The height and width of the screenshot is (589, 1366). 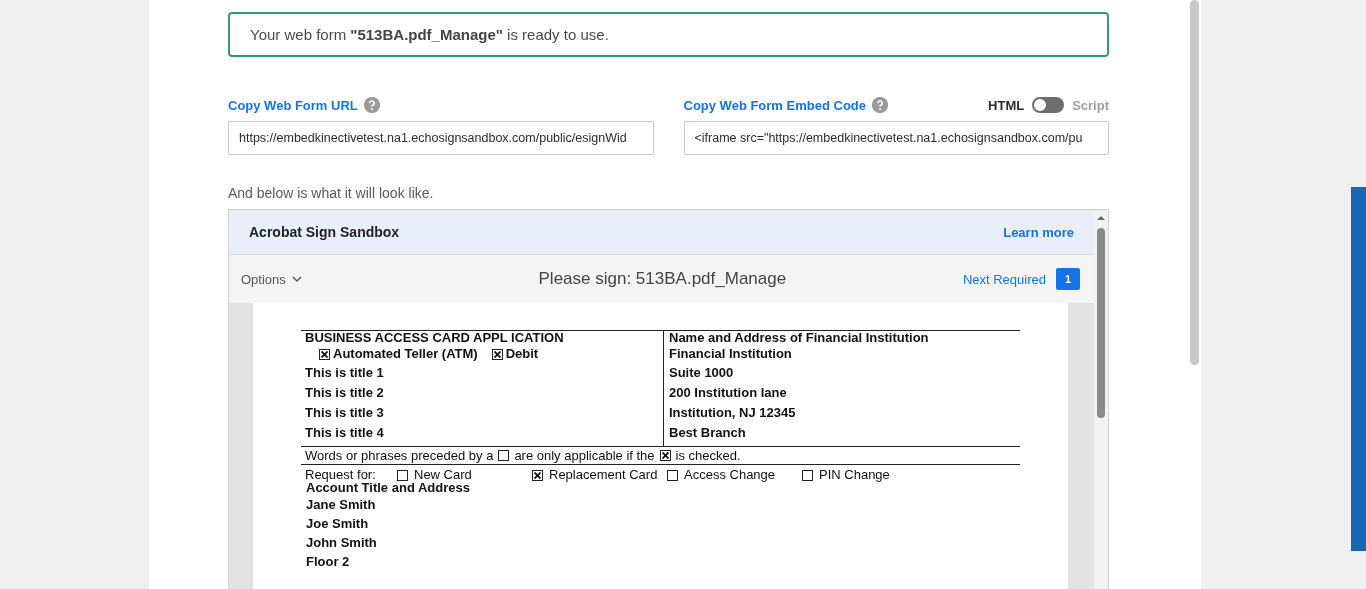 What do you see at coordinates (708, 433) in the screenshot?
I see `form-text: Best Branch` at bounding box center [708, 433].